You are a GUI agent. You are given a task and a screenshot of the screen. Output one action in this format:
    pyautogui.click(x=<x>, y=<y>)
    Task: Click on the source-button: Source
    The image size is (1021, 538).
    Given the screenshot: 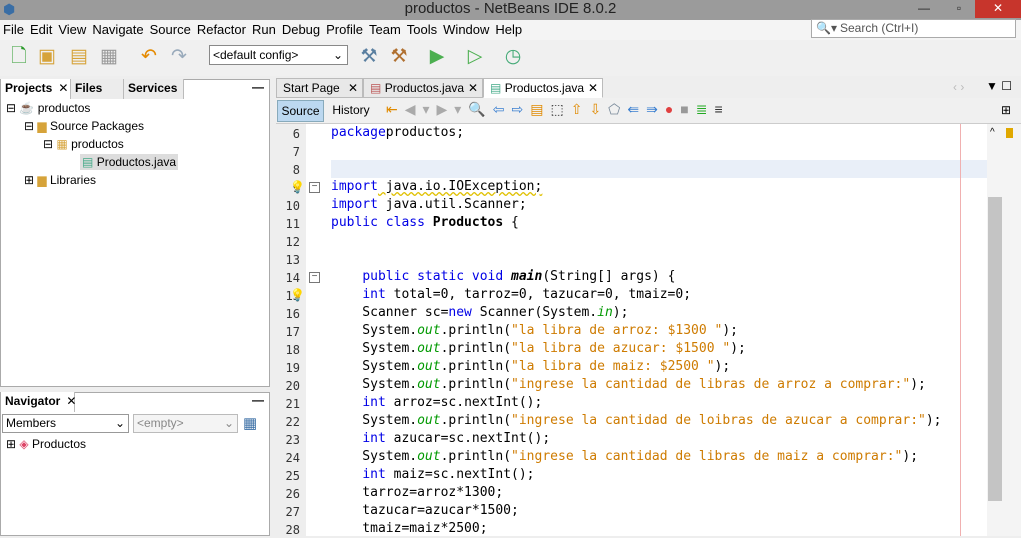 What is the action you would take?
    pyautogui.click(x=300, y=111)
    